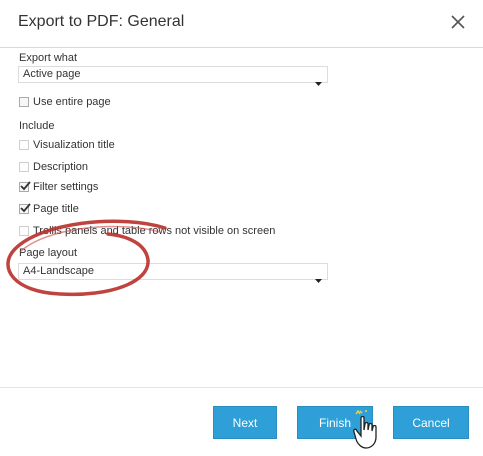 The image size is (483, 456). What do you see at coordinates (24, 167) in the screenshot?
I see `description-checkbox` at bounding box center [24, 167].